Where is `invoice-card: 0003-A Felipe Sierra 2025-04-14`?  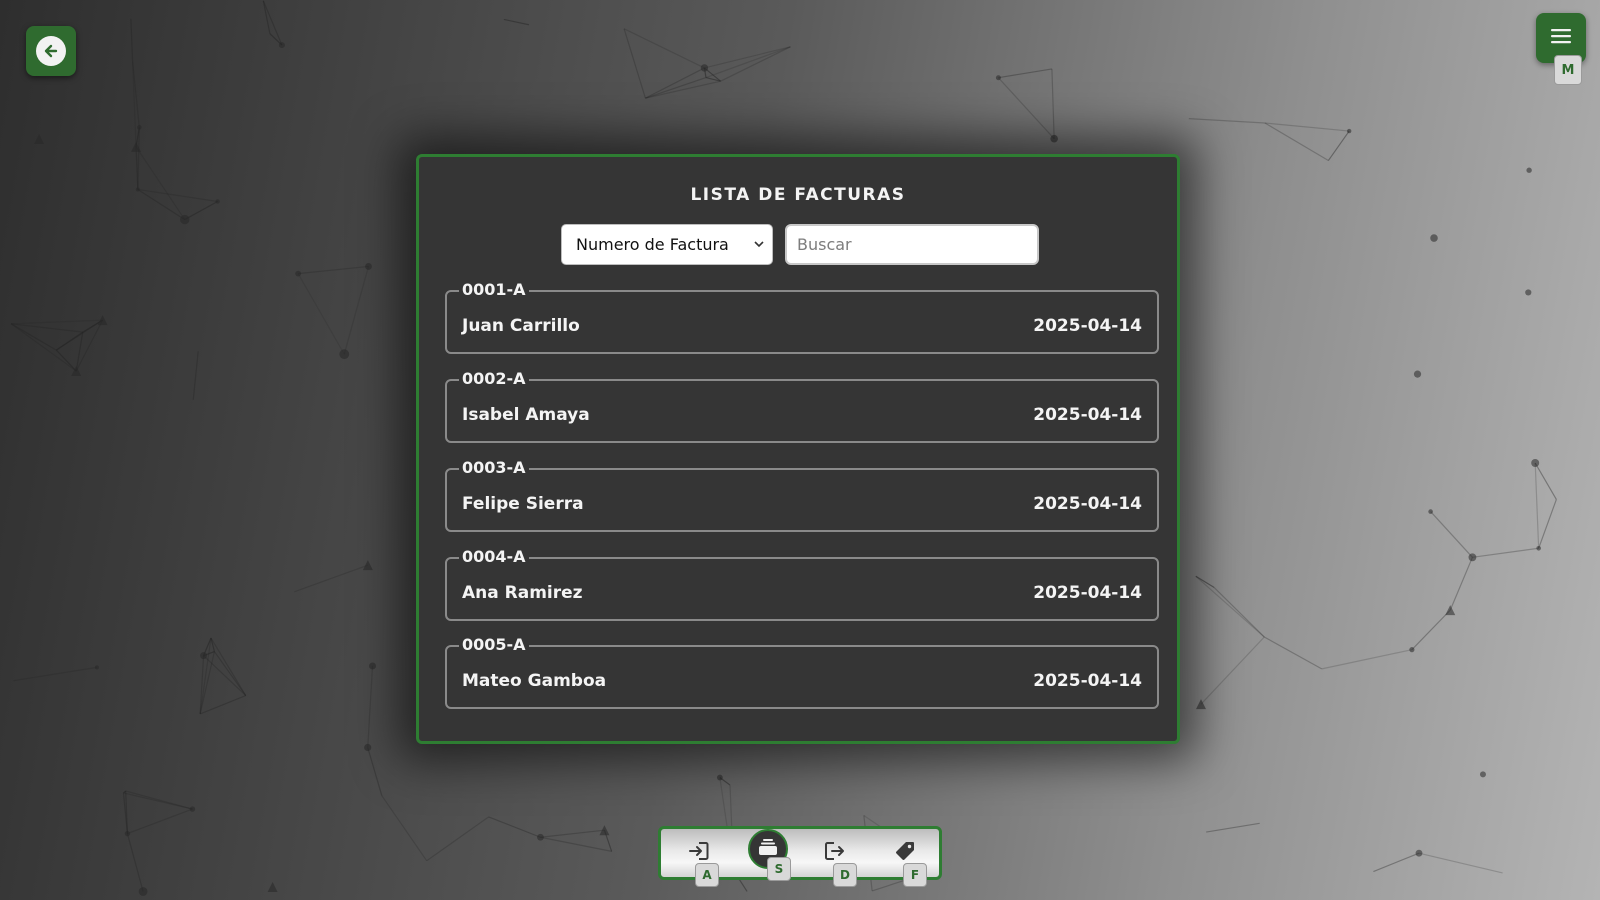
invoice-card: 0003-A Felipe Sierra 2025-04-14 is located at coordinates (802, 494).